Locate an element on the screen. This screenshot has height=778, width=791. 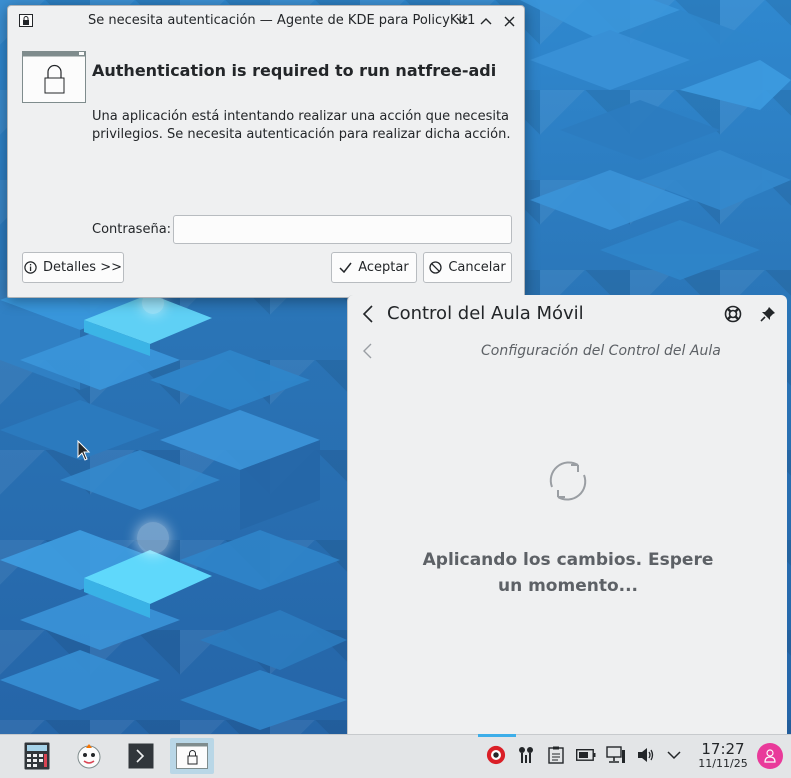
tray-network is located at coordinates (616, 755).